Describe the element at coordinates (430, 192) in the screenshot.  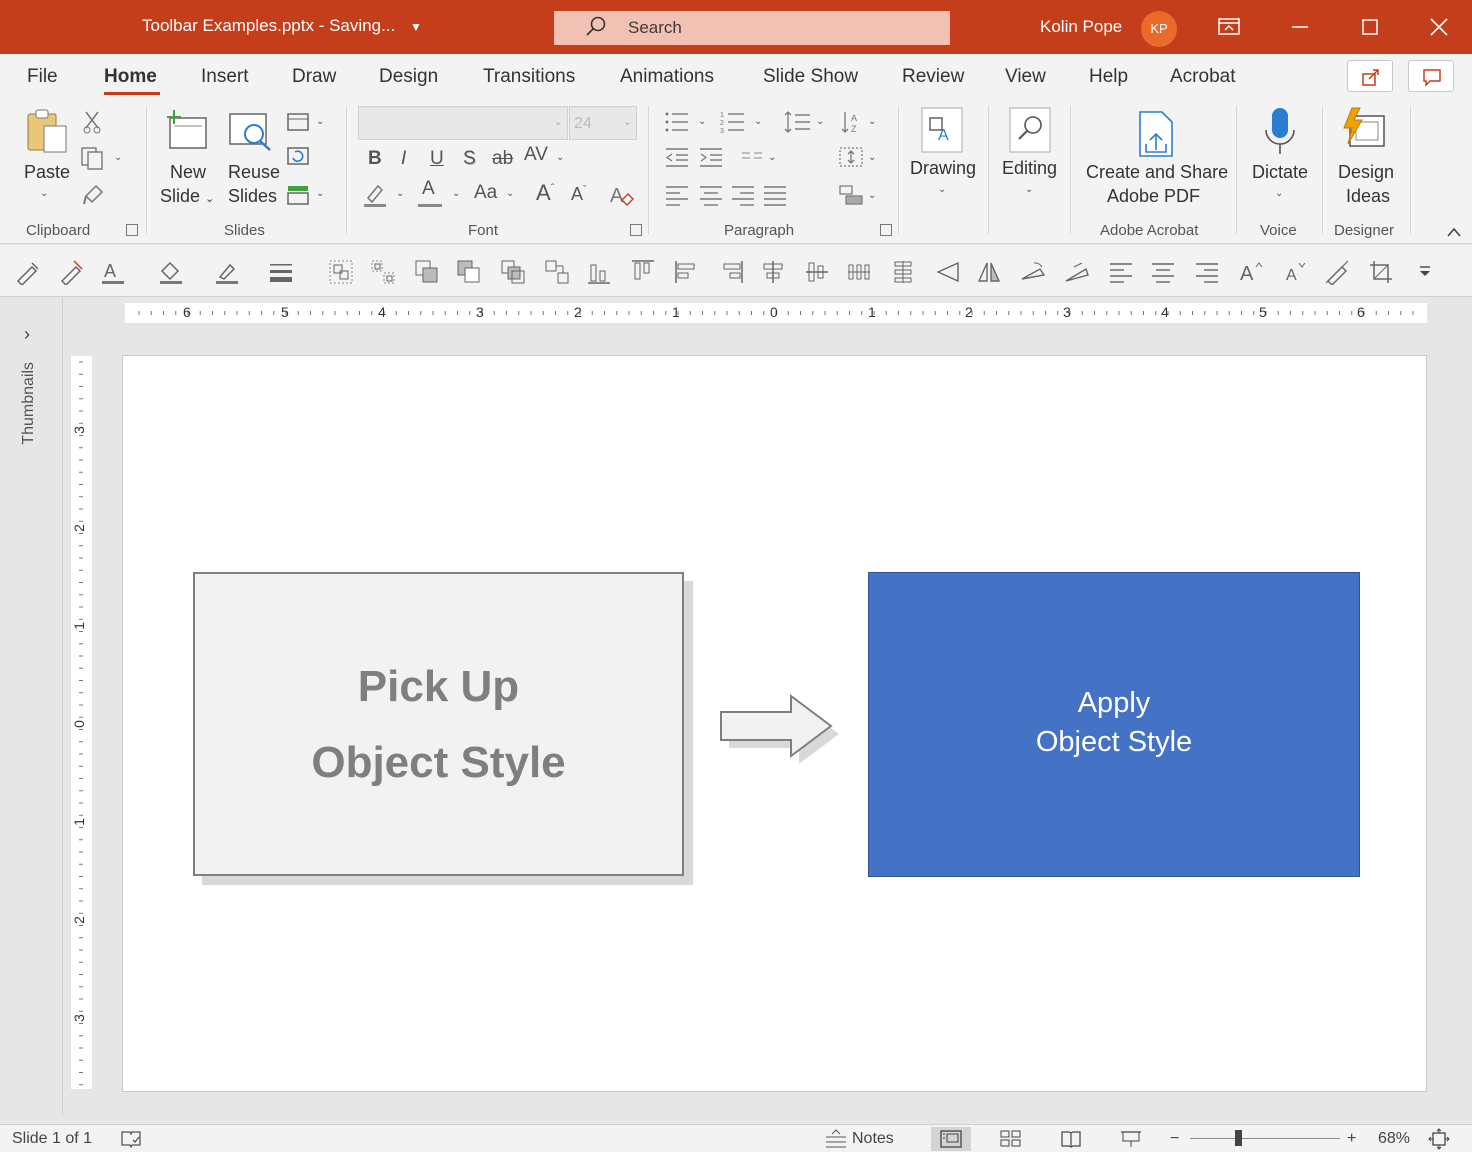
I see `font-color-button: A` at that location.